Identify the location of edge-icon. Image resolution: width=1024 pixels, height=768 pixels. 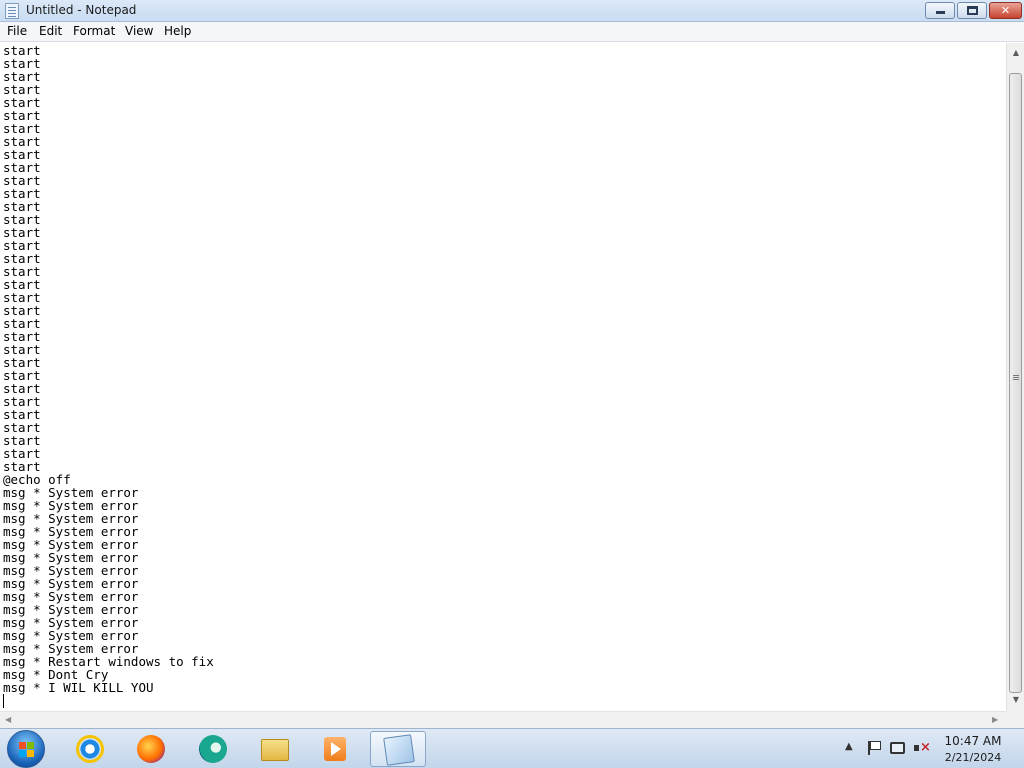
(213, 749).